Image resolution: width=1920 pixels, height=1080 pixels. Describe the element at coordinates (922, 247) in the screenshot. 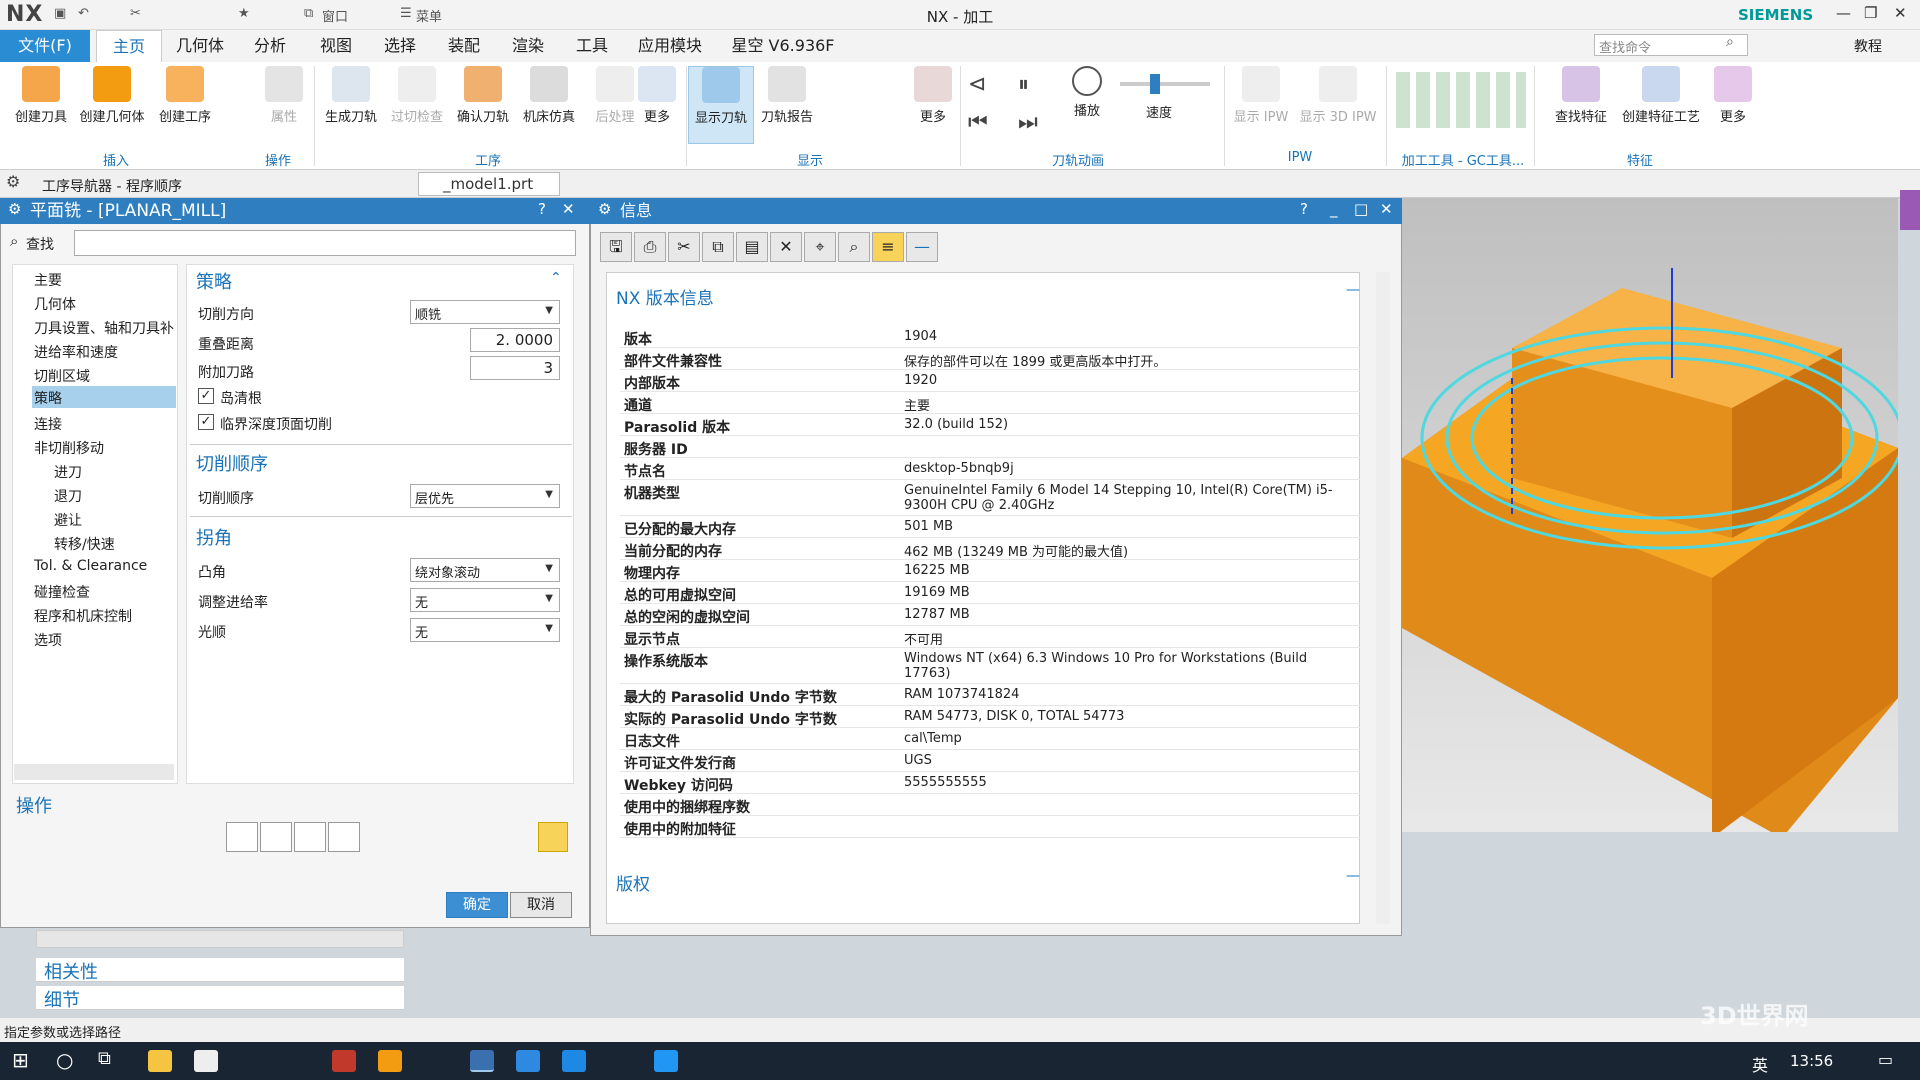

I see `collapse-all-icon: —` at that location.